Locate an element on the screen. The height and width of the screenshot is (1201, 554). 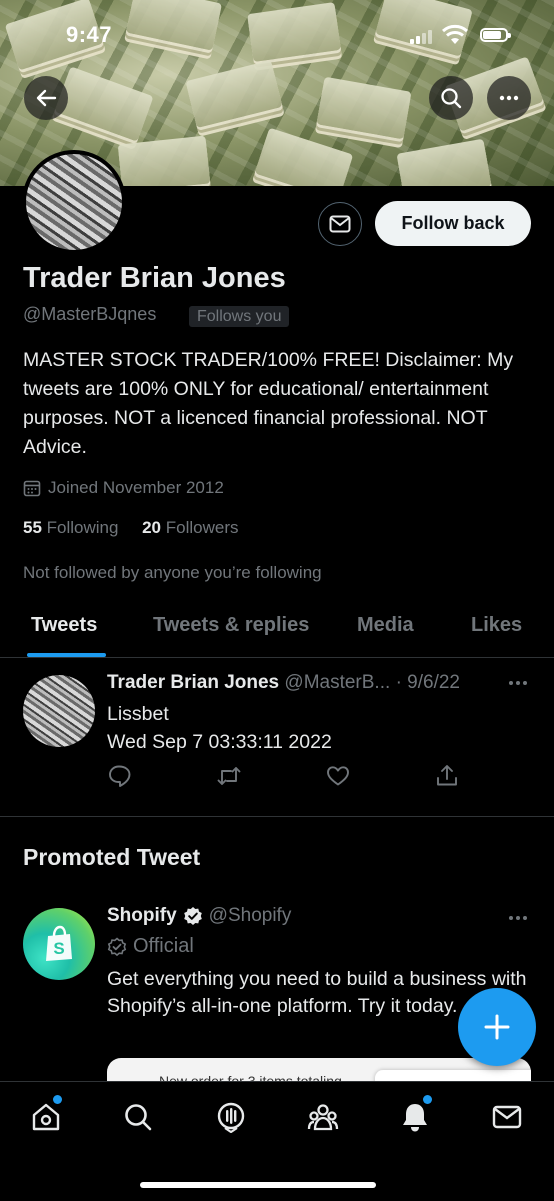
joined-date: Joined November 2012 is located at coordinates (123, 488).